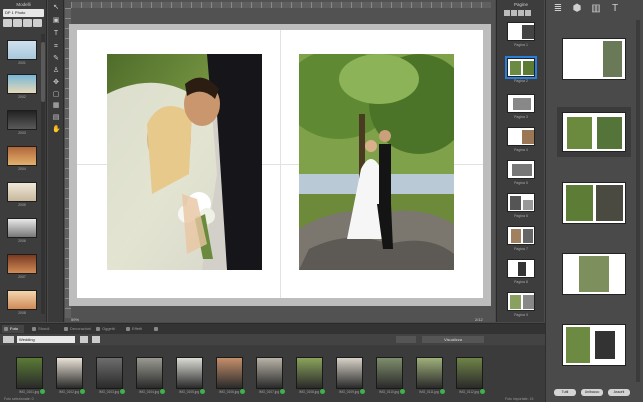  I want to click on pages-button-row, so click(518, 14).